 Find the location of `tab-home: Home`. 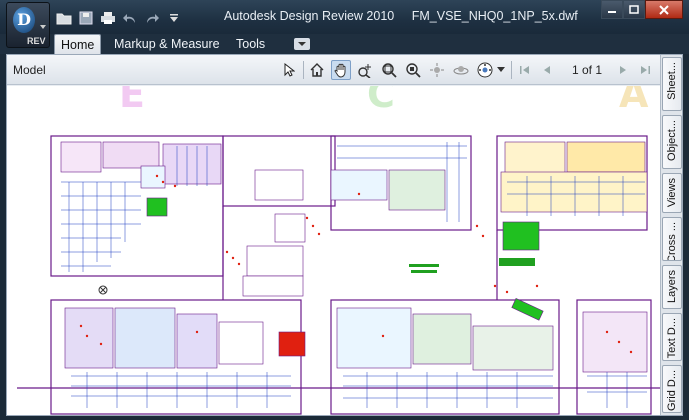

tab-home: Home is located at coordinates (78, 44).